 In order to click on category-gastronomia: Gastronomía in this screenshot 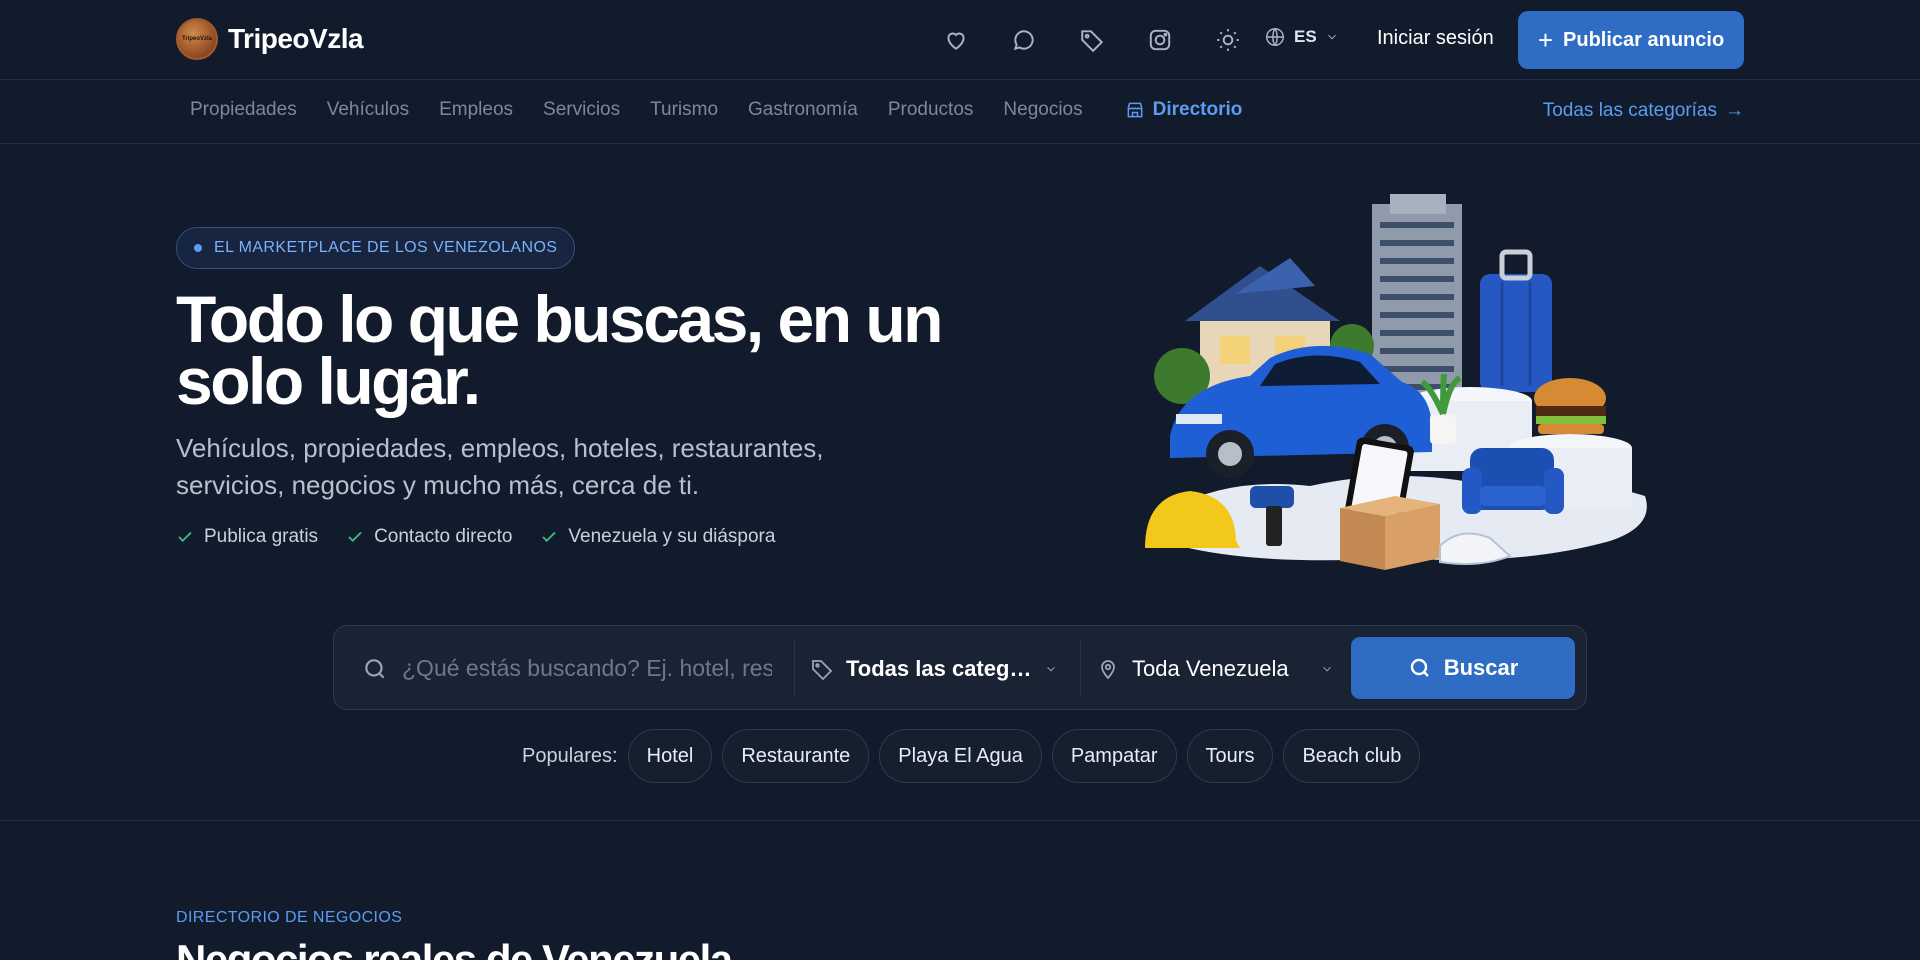, I will do `click(803, 110)`.